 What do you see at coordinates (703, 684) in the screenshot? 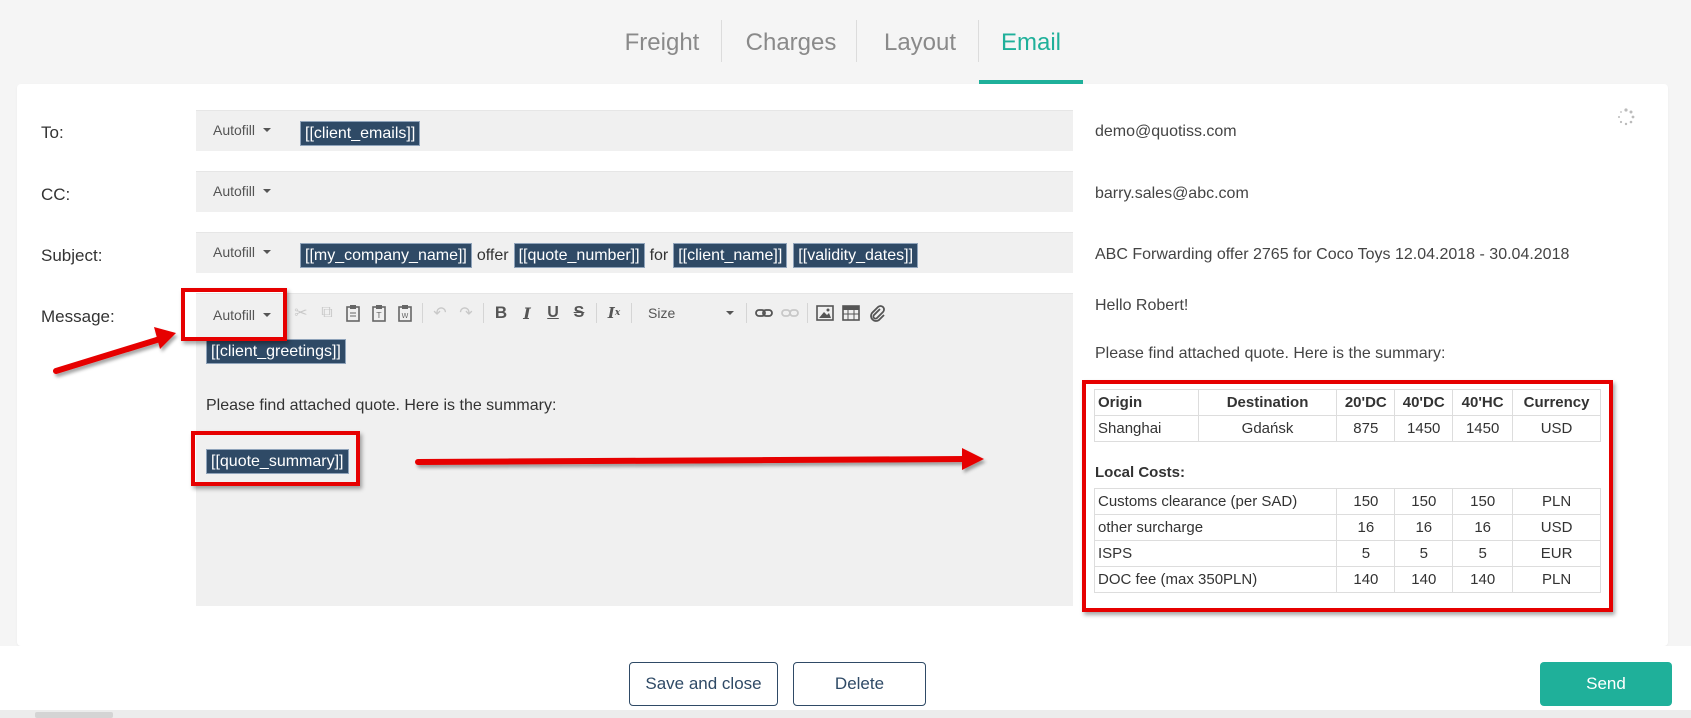
I see `save-and-close-button: Save and close` at bounding box center [703, 684].